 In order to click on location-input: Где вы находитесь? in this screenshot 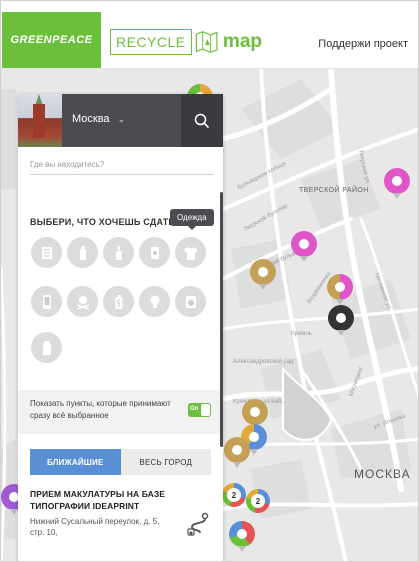, I will do `click(122, 167)`.